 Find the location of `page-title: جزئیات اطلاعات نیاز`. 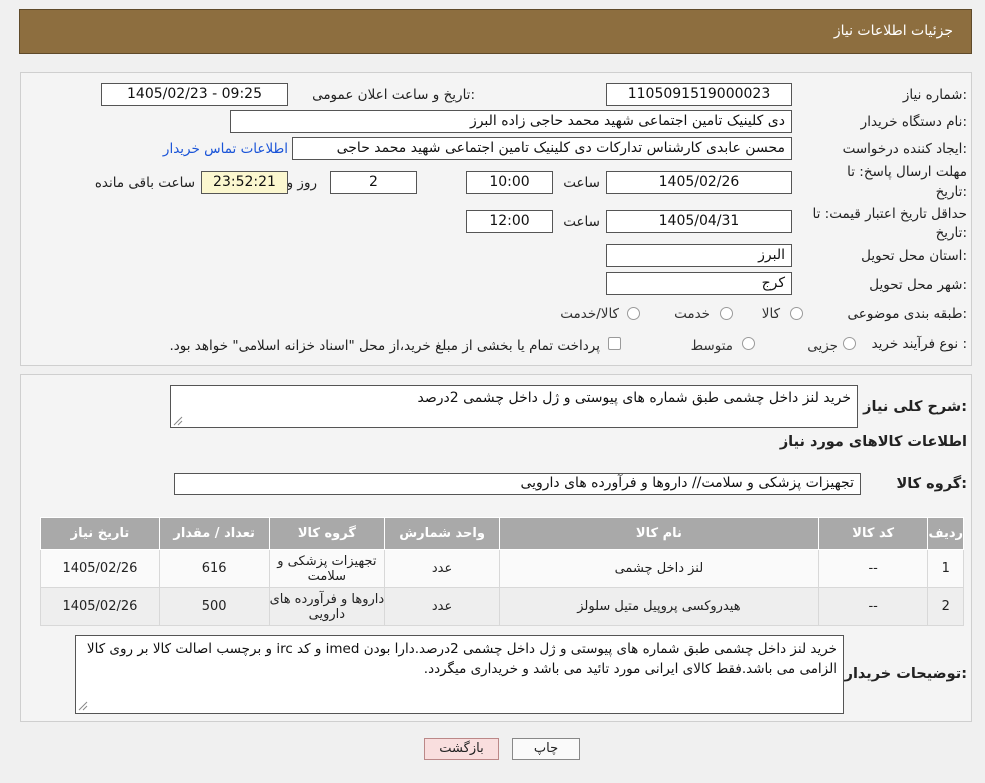

page-title: جزئیات اطلاعات نیاز is located at coordinates (893, 31).